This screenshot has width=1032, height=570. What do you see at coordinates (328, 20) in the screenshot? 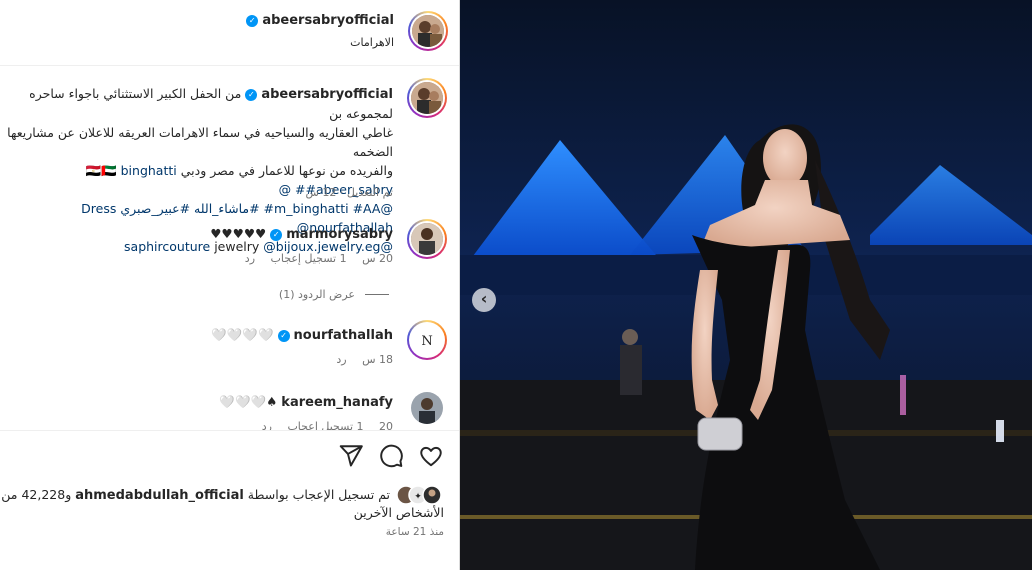
I see `header-username: abeersabryofficial` at bounding box center [328, 20].